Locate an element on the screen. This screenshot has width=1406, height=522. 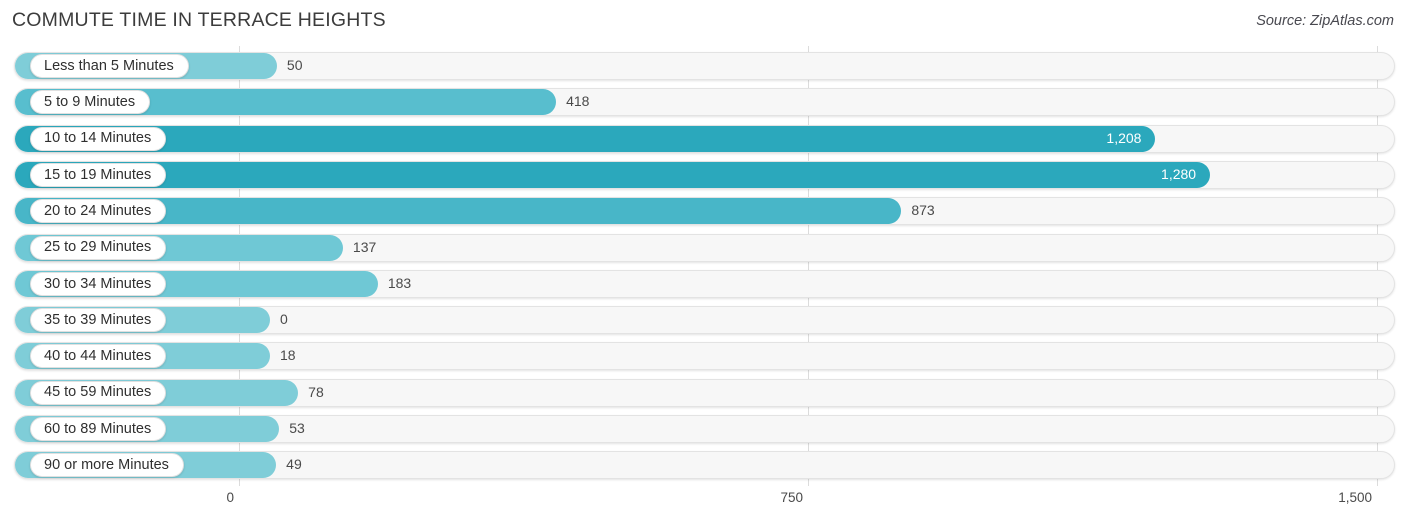
value-label: 1,208 is located at coordinates (1124, 137).